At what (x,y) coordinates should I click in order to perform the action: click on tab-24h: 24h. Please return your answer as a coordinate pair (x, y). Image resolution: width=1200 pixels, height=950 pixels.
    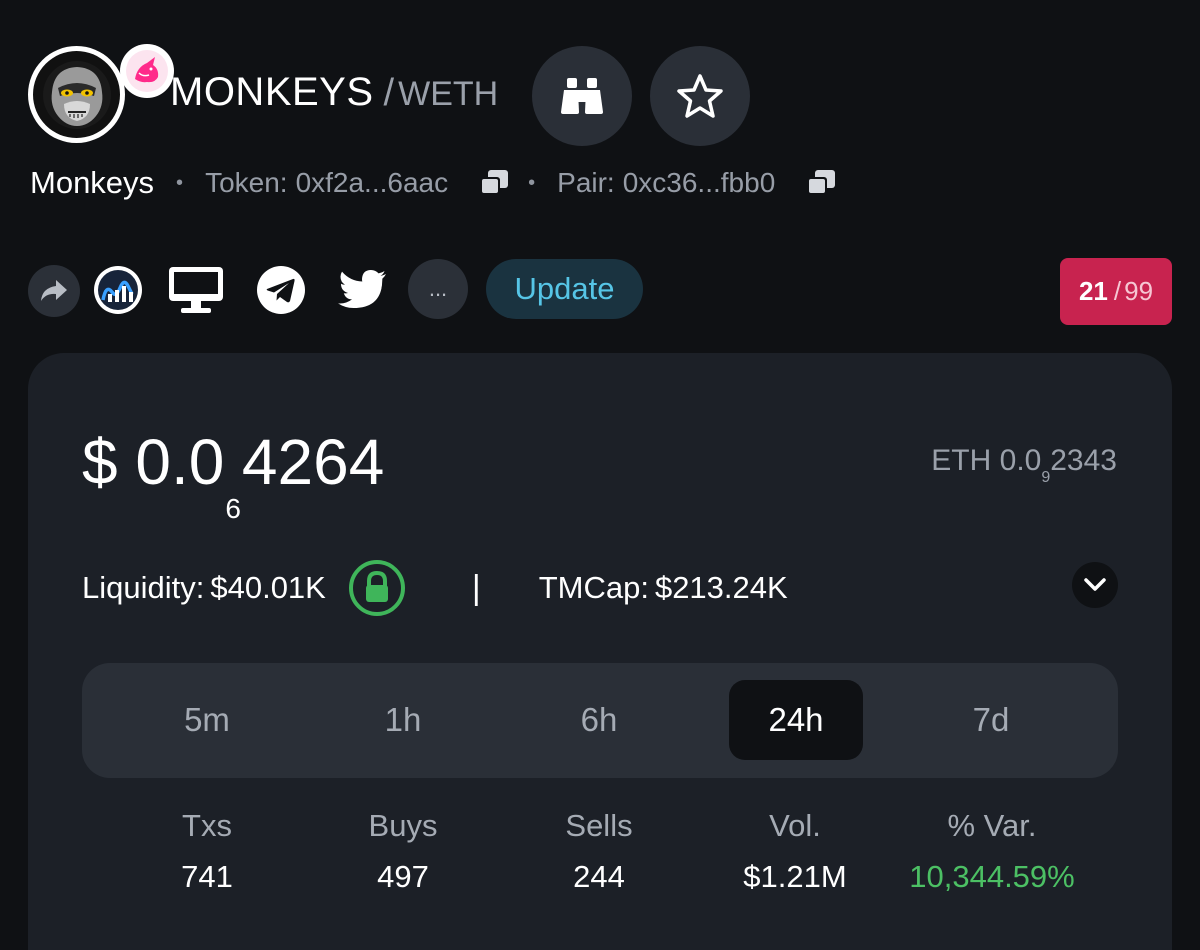
    Looking at the image, I should click on (796, 720).